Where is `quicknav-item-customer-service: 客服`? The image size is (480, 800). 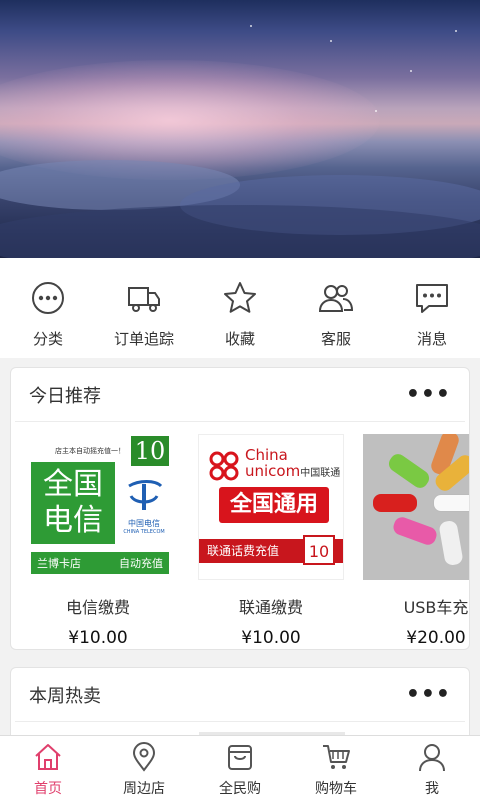 quicknav-item-customer-service: 客服 is located at coordinates (336, 308).